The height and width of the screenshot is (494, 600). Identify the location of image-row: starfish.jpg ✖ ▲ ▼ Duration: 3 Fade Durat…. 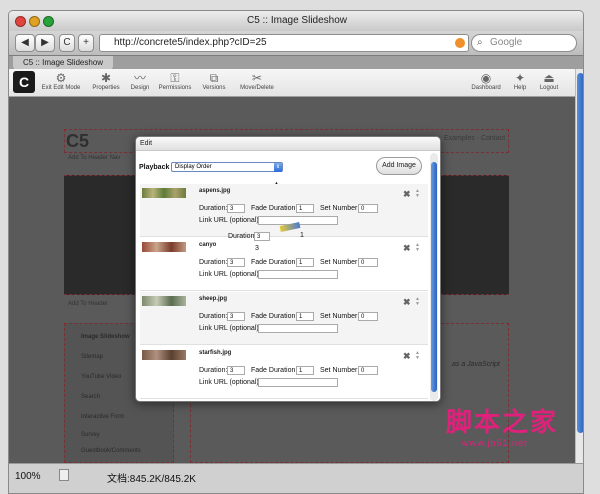
(284, 372).